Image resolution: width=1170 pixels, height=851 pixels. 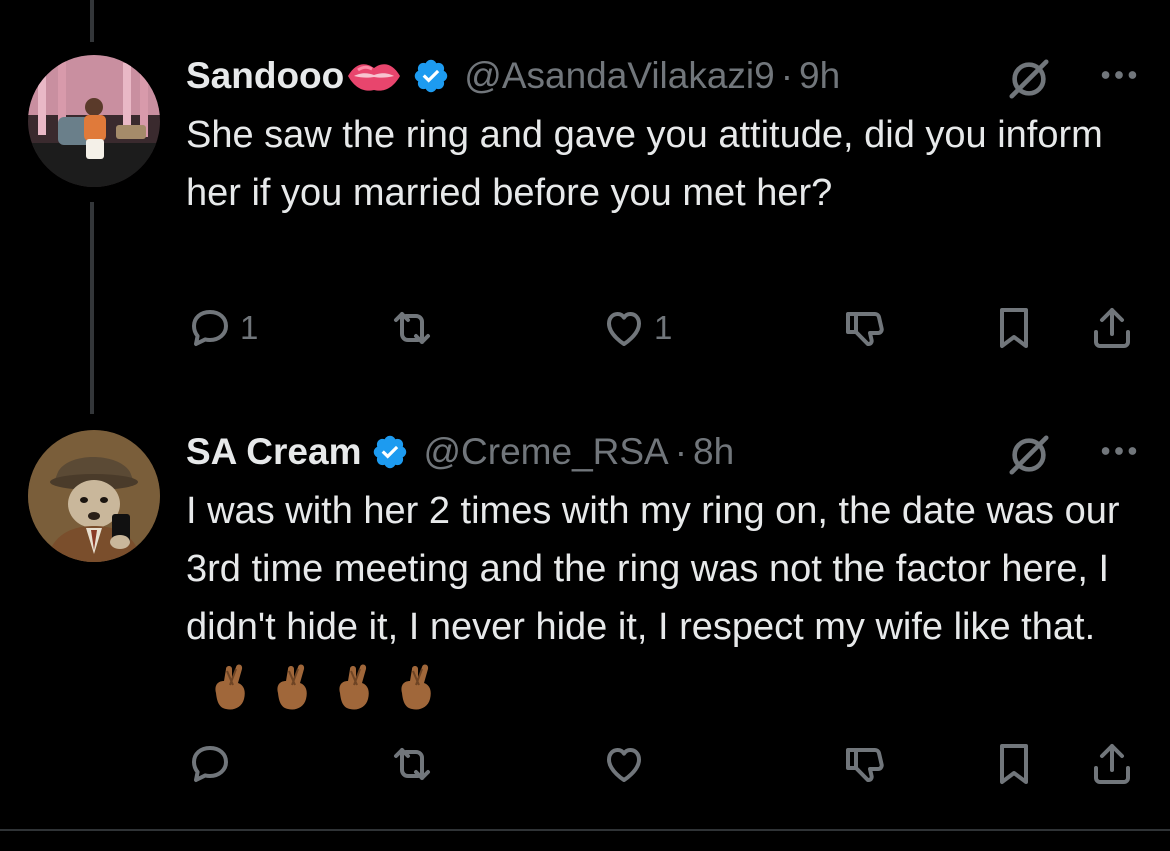 I want to click on timestamp: 9h, so click(x=819, y=76).